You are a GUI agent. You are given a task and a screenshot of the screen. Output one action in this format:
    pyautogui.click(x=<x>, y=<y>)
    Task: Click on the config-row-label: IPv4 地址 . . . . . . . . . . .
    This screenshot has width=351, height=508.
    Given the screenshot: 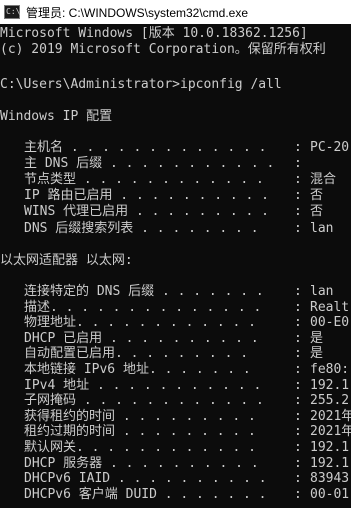 What is the action you would take?
    pyautogui.click(x=143, y=385)
    